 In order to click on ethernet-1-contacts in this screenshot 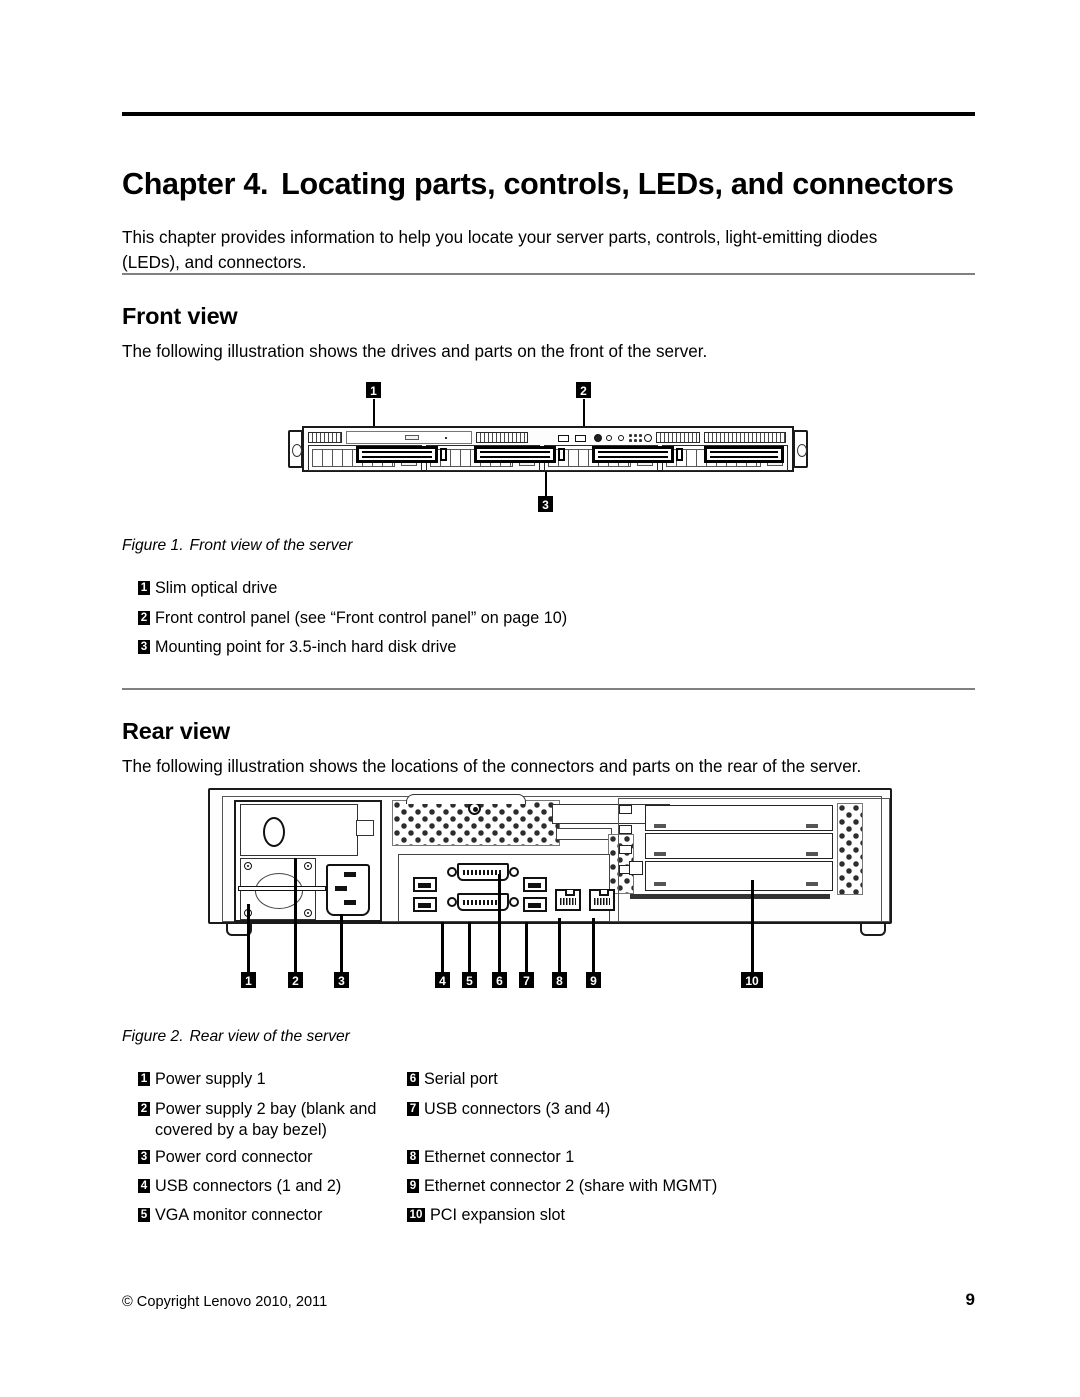, I will do `click(568, 901)`.